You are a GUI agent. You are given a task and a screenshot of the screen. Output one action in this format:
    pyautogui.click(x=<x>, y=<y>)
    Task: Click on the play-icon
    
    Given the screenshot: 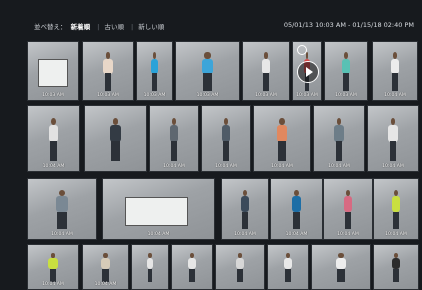 What is the action you would take?
    pyautogui.click(x=308, y=72)
    